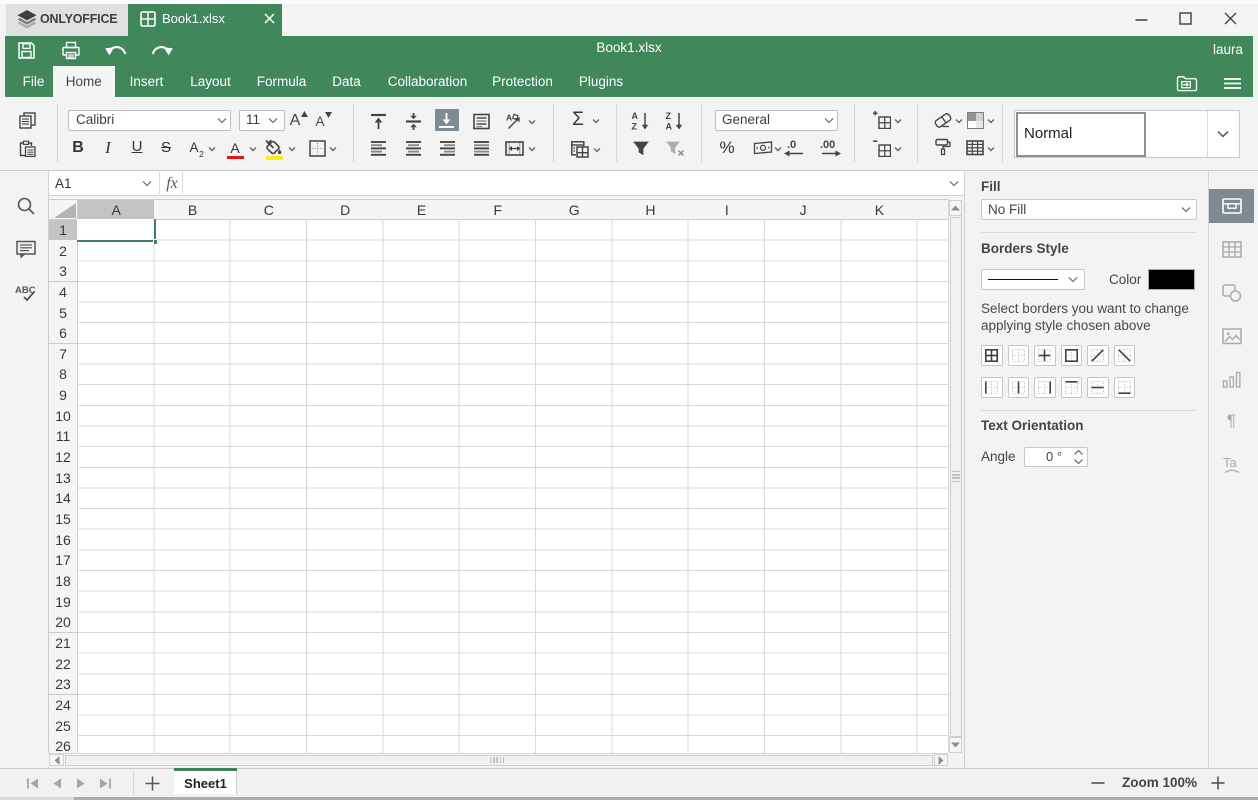 Image resolution: width=1258 pixels, height=800 pixels. Describe the element at coordinates (791, 145) in the screenshot. I see `svg-text: .0` at that location.